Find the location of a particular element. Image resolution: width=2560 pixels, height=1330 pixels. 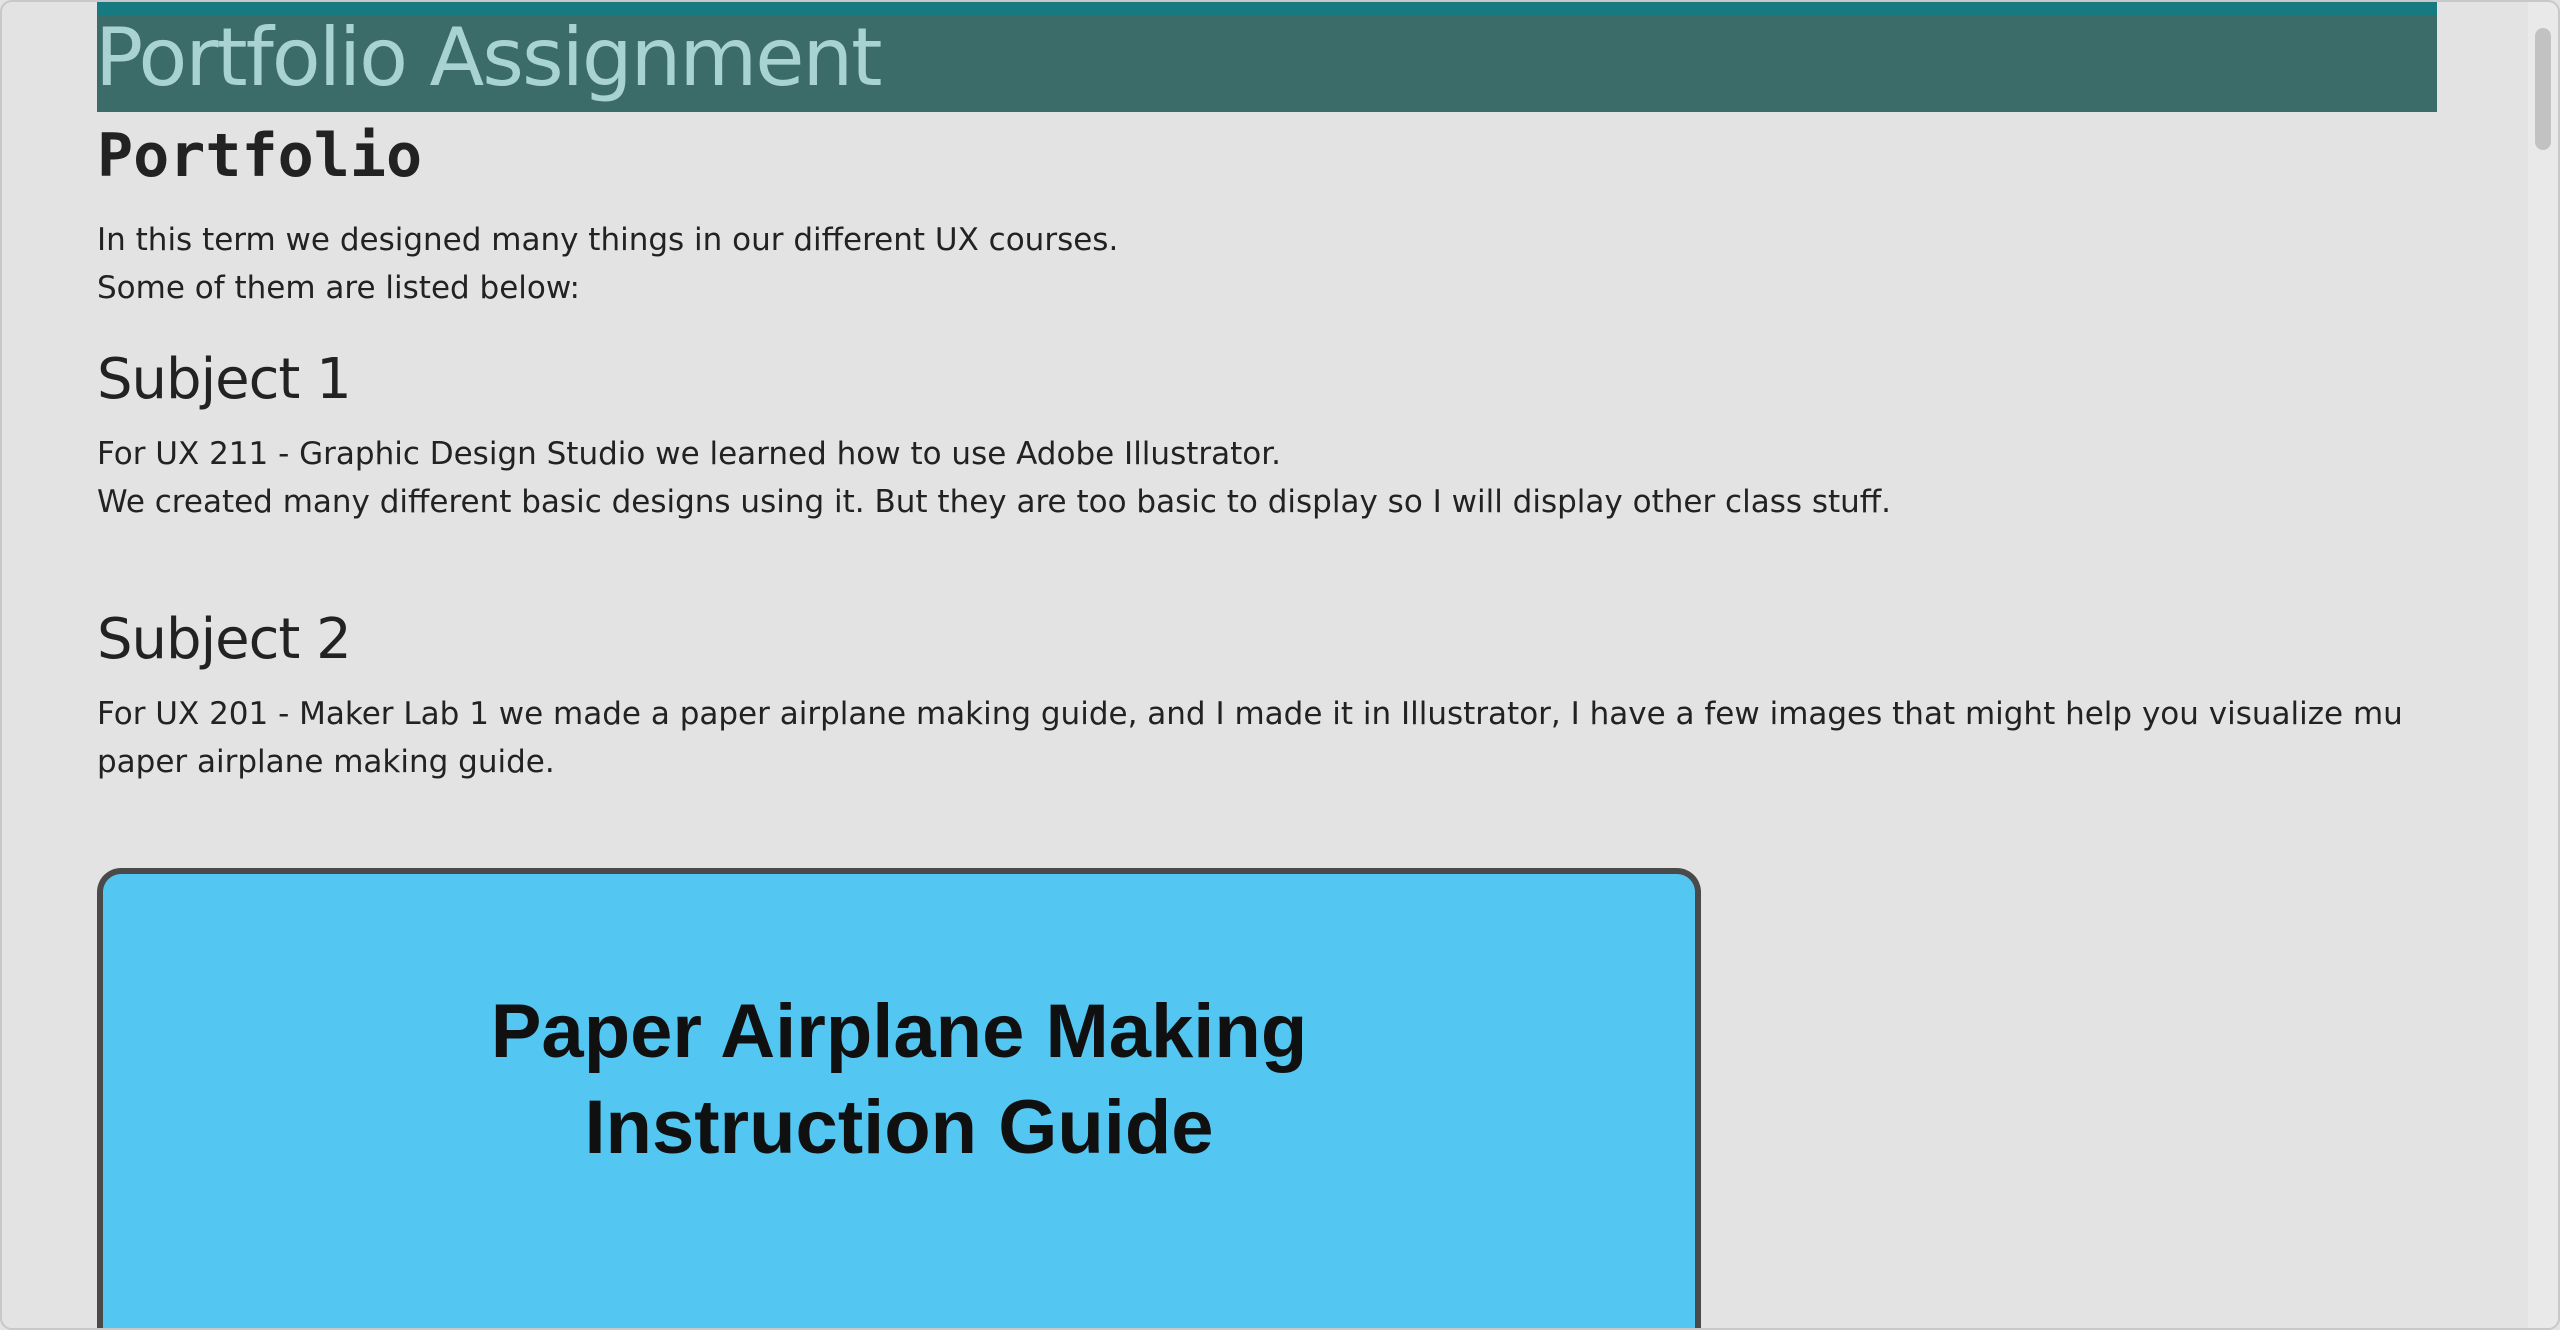

guide-image-title: Paper Airplane Making Instruction Guide is located at coordinates (899, 1080).